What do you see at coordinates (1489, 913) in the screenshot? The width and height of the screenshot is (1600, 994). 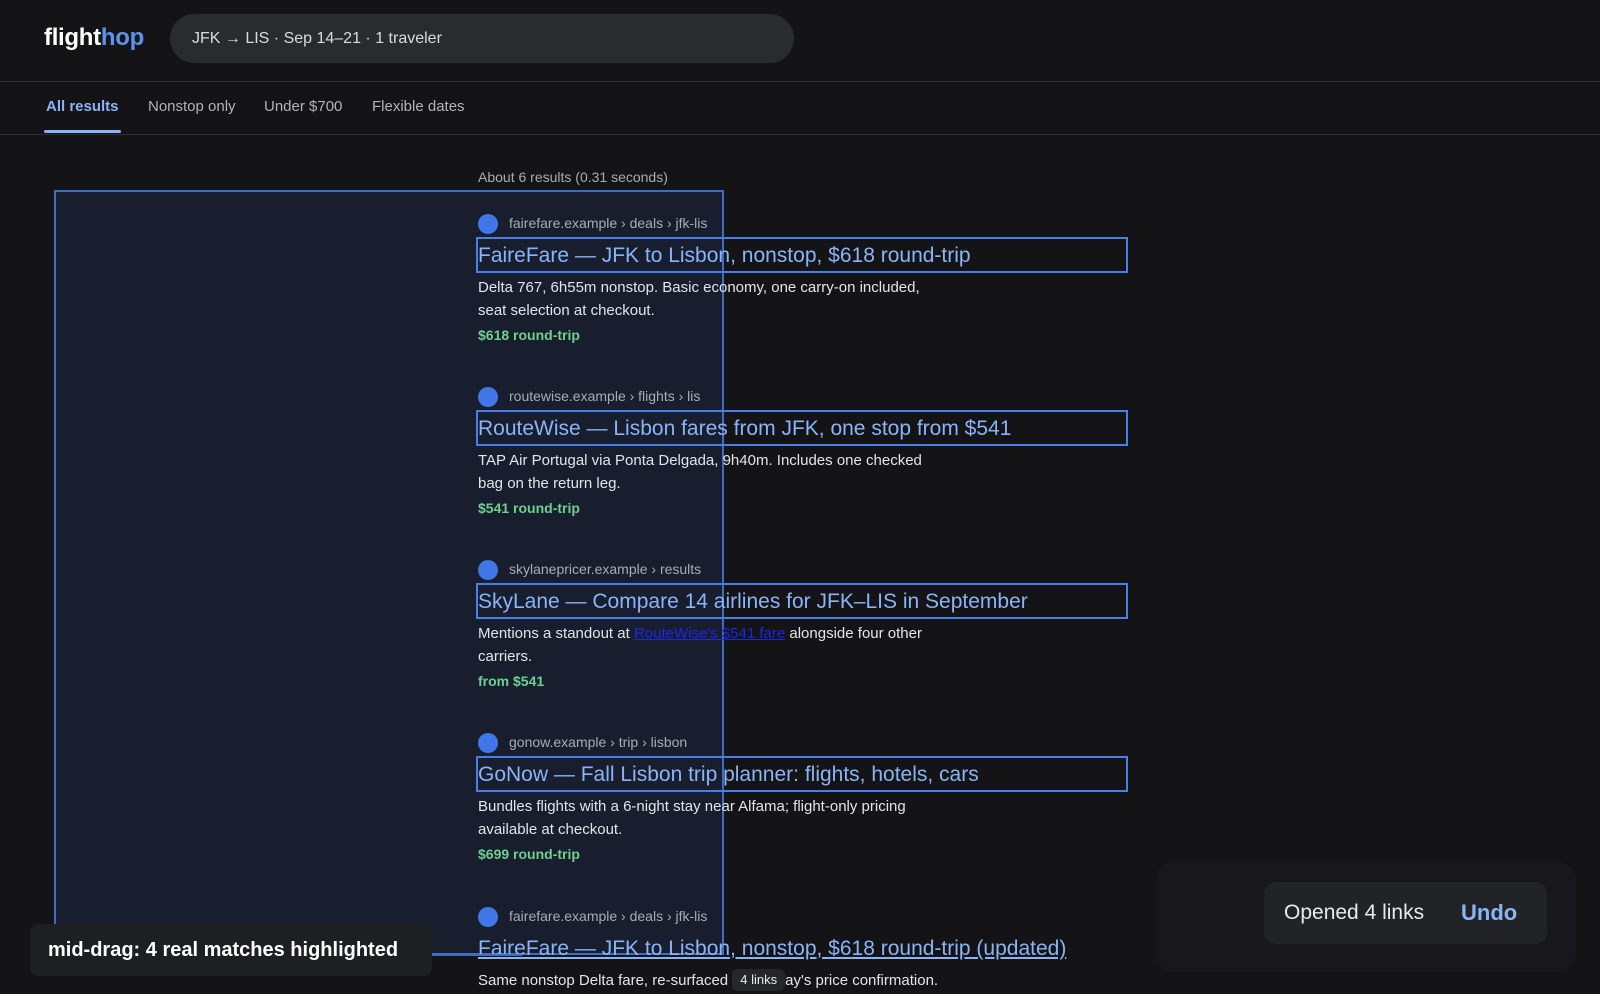 I see `undo-button: Undo` at bounding box center [1489, 913].